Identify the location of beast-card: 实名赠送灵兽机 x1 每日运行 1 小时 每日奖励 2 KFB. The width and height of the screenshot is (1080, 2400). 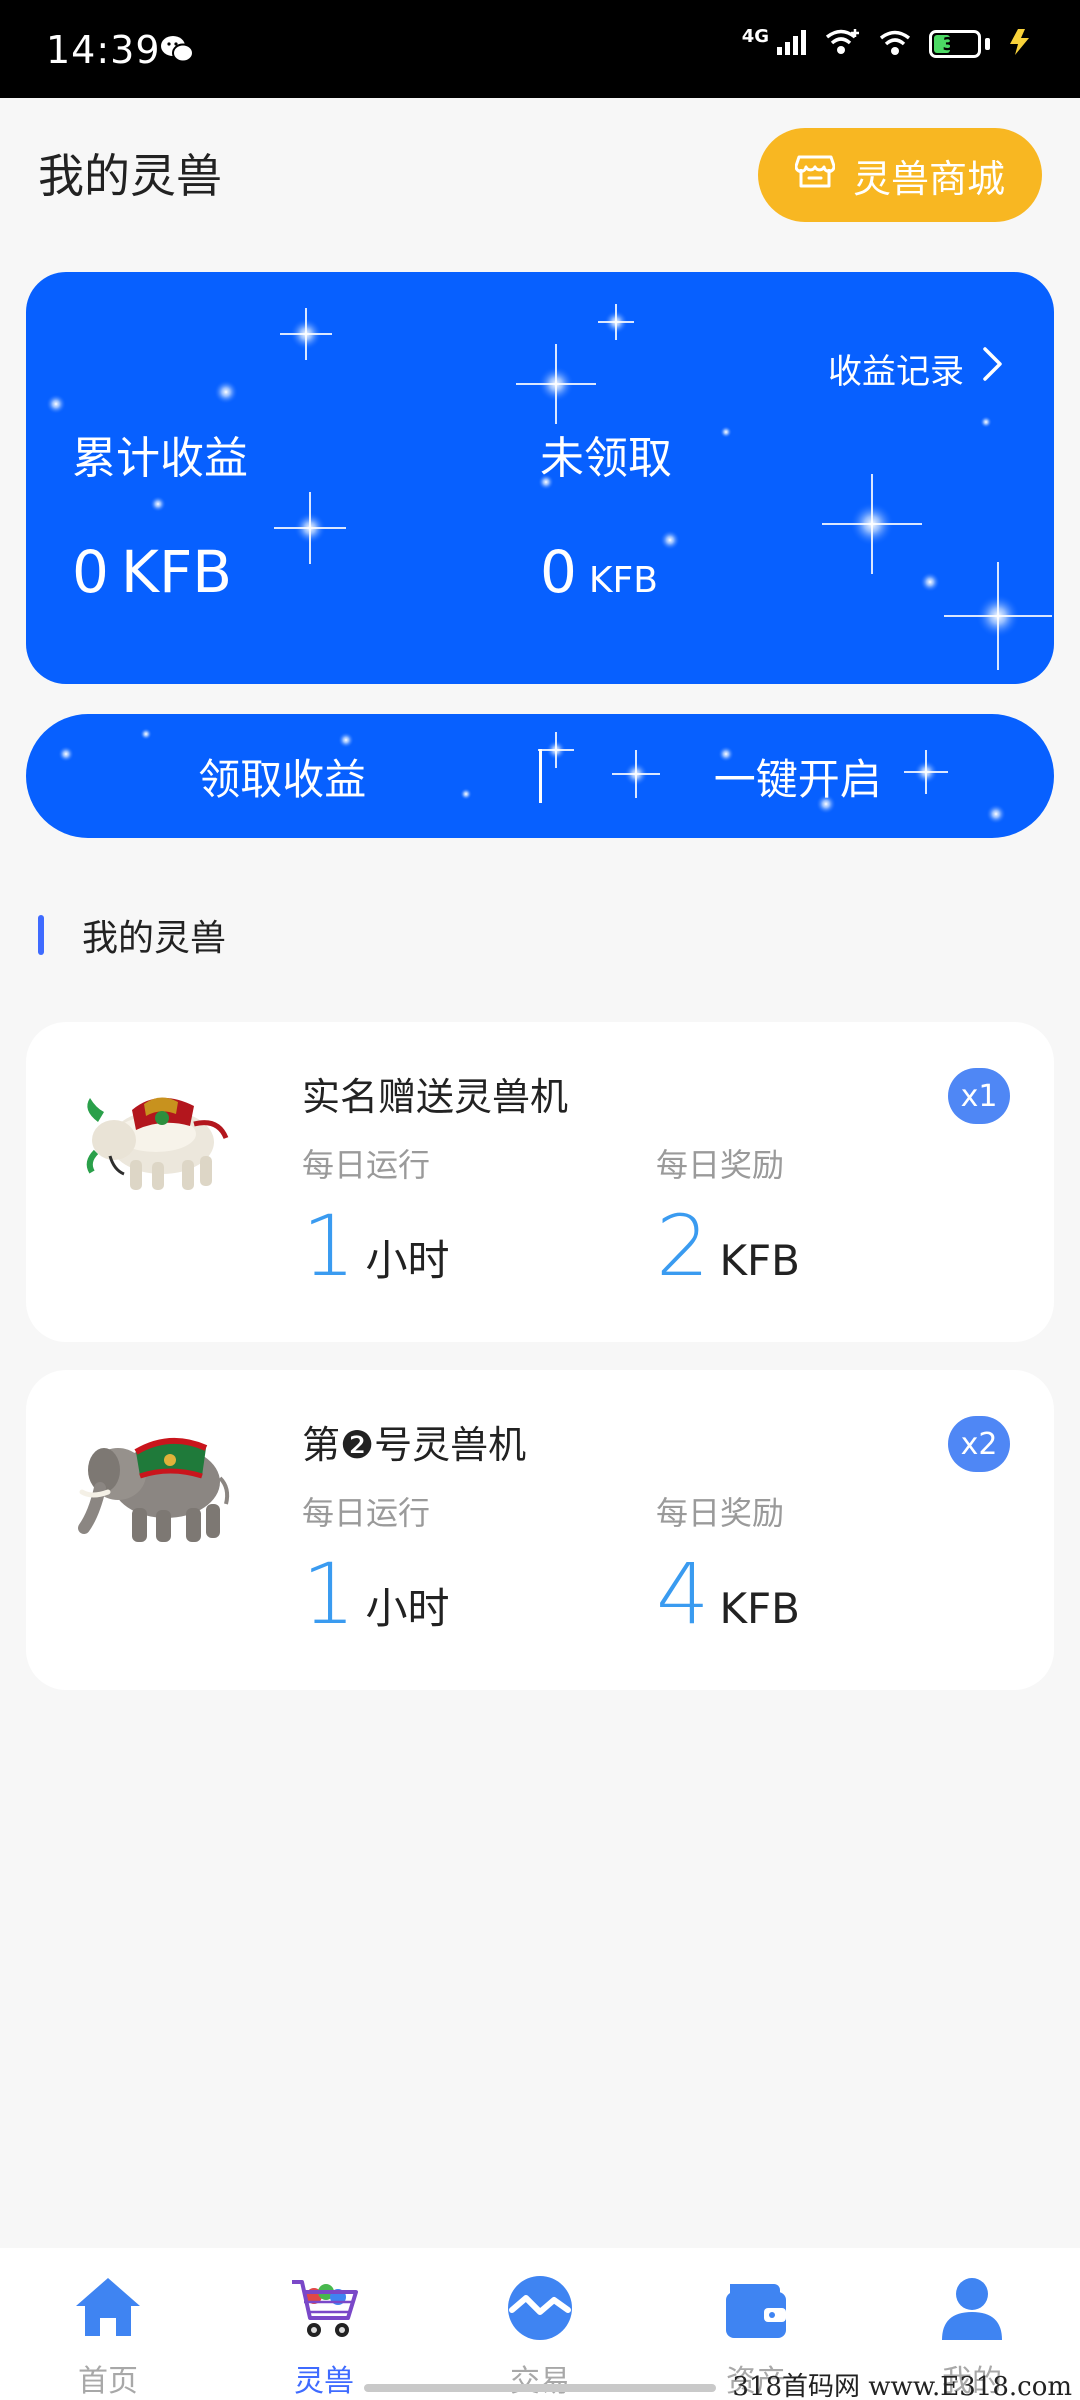
(540, 1182).